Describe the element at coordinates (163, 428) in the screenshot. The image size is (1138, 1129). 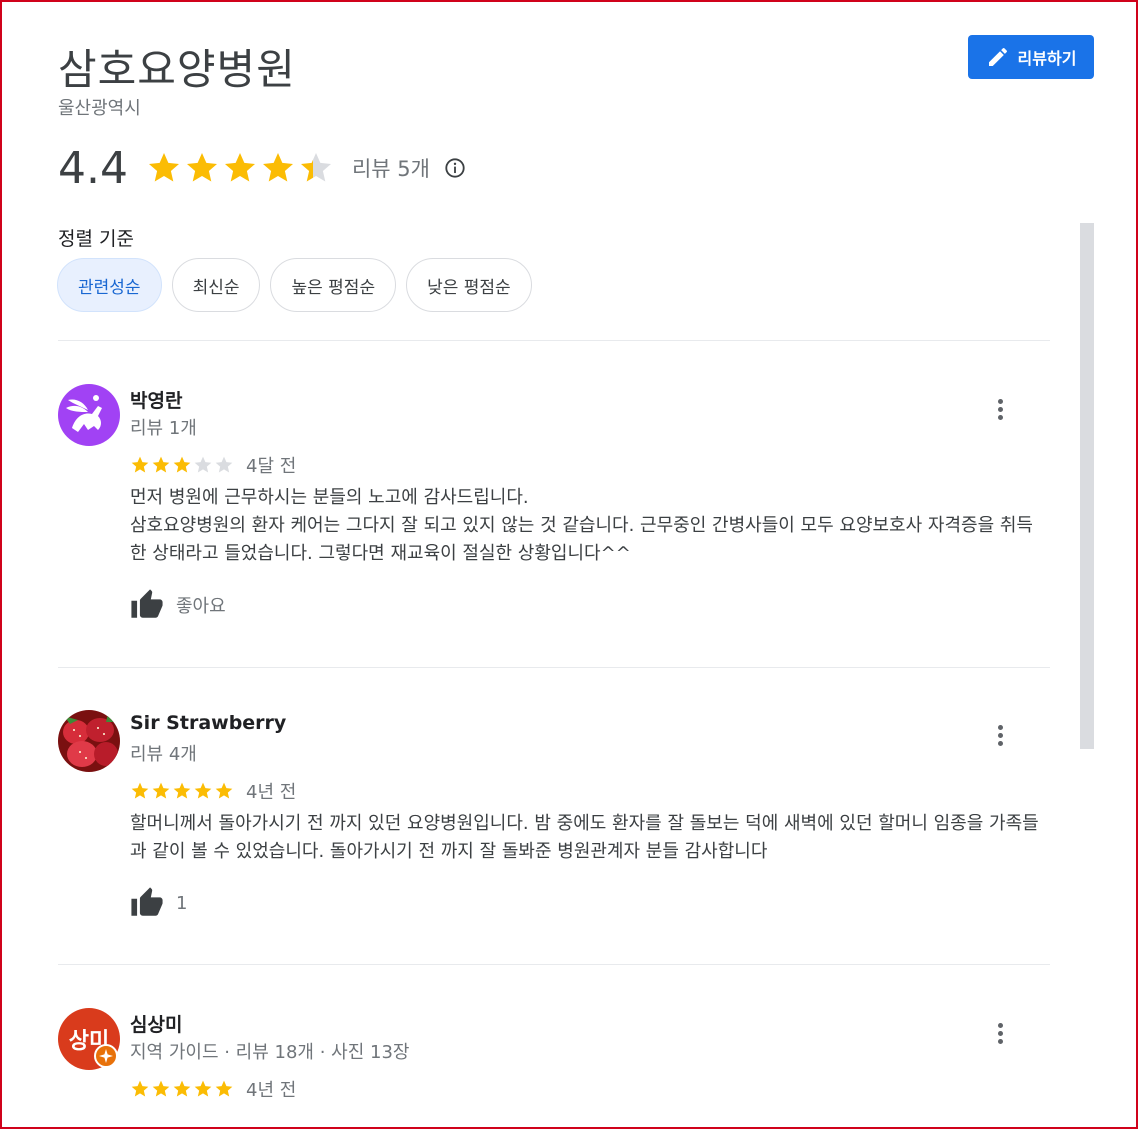
I see `reviewer-meta: 리뷰 1개` at that location.